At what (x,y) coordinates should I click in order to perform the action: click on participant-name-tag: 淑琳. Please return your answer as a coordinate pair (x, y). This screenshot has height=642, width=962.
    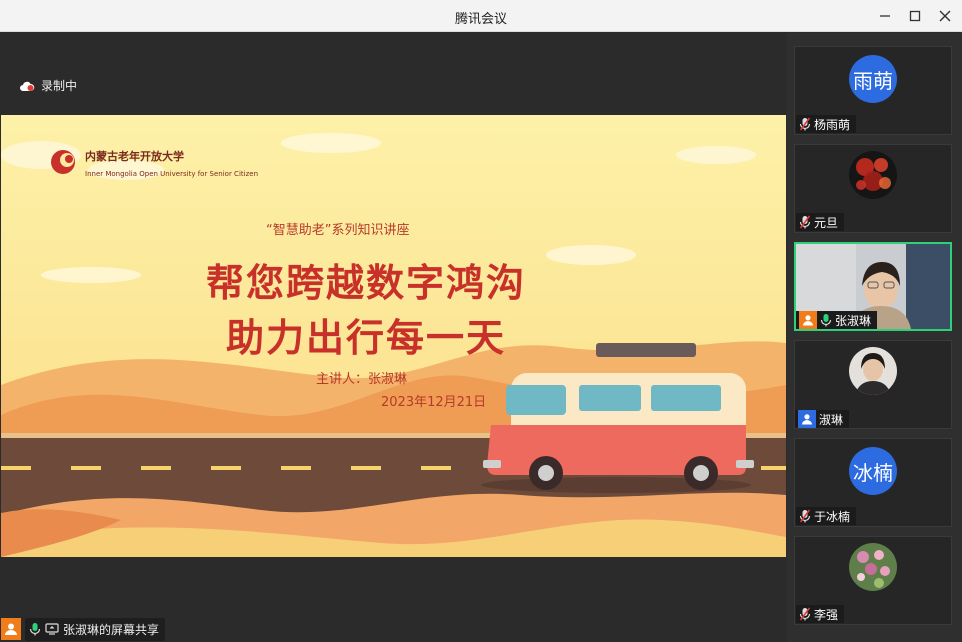
    Looking at the image, I should click on (822, 419).